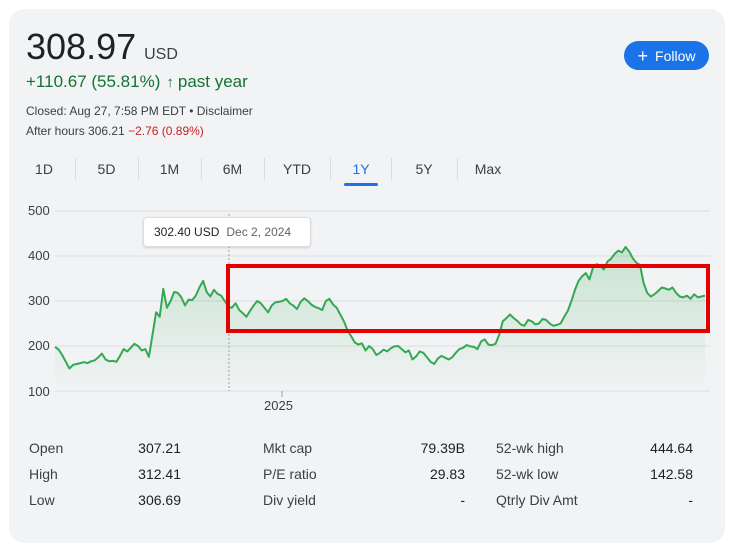 The width and height of the screenshot is (732, 551). I want to click on stat-value: 307.21, so click(159, 448).